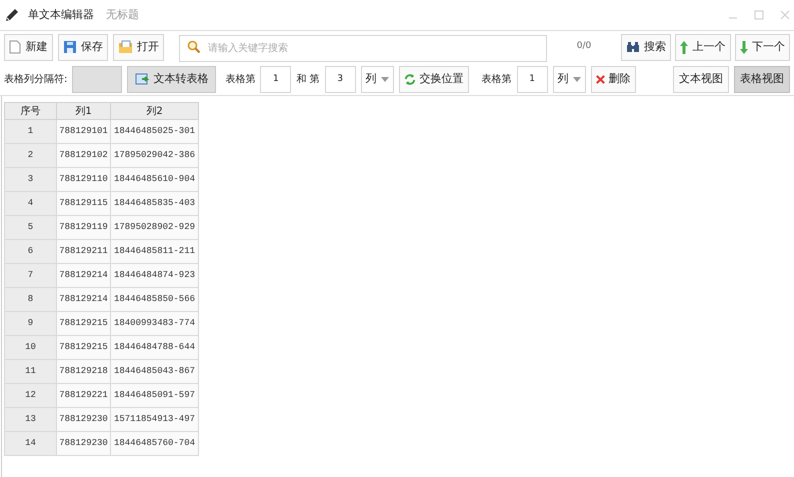 This screenshot has width=794, height=477. What do you see at coordinates (30, 396) in the screenshot?
I see `row-number: 12` at bounding box center [30, 396].